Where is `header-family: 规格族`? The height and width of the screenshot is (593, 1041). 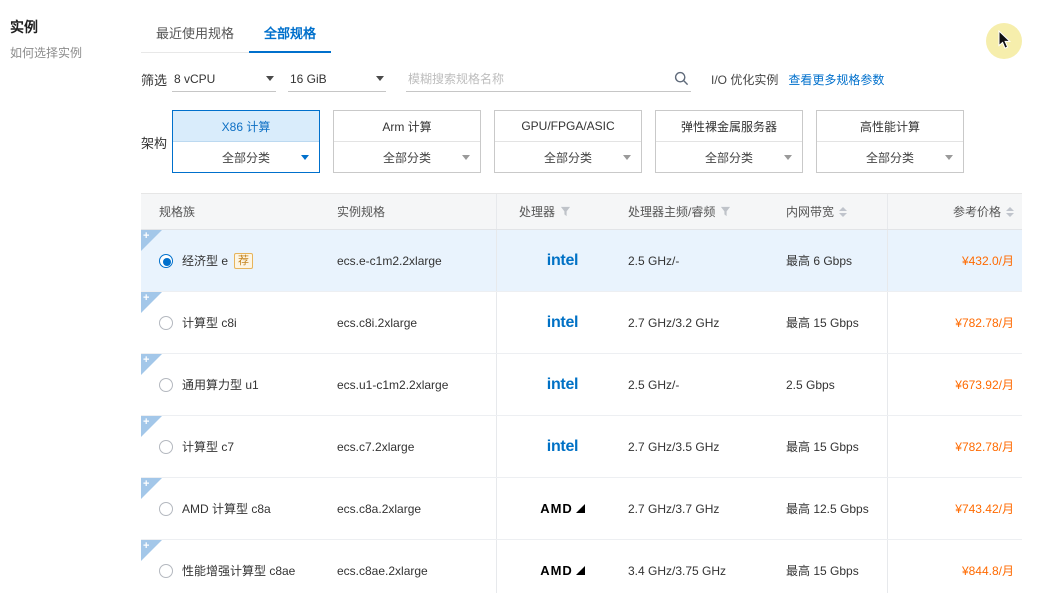 header-family: 规格族 is located at coordinates (177, 212).